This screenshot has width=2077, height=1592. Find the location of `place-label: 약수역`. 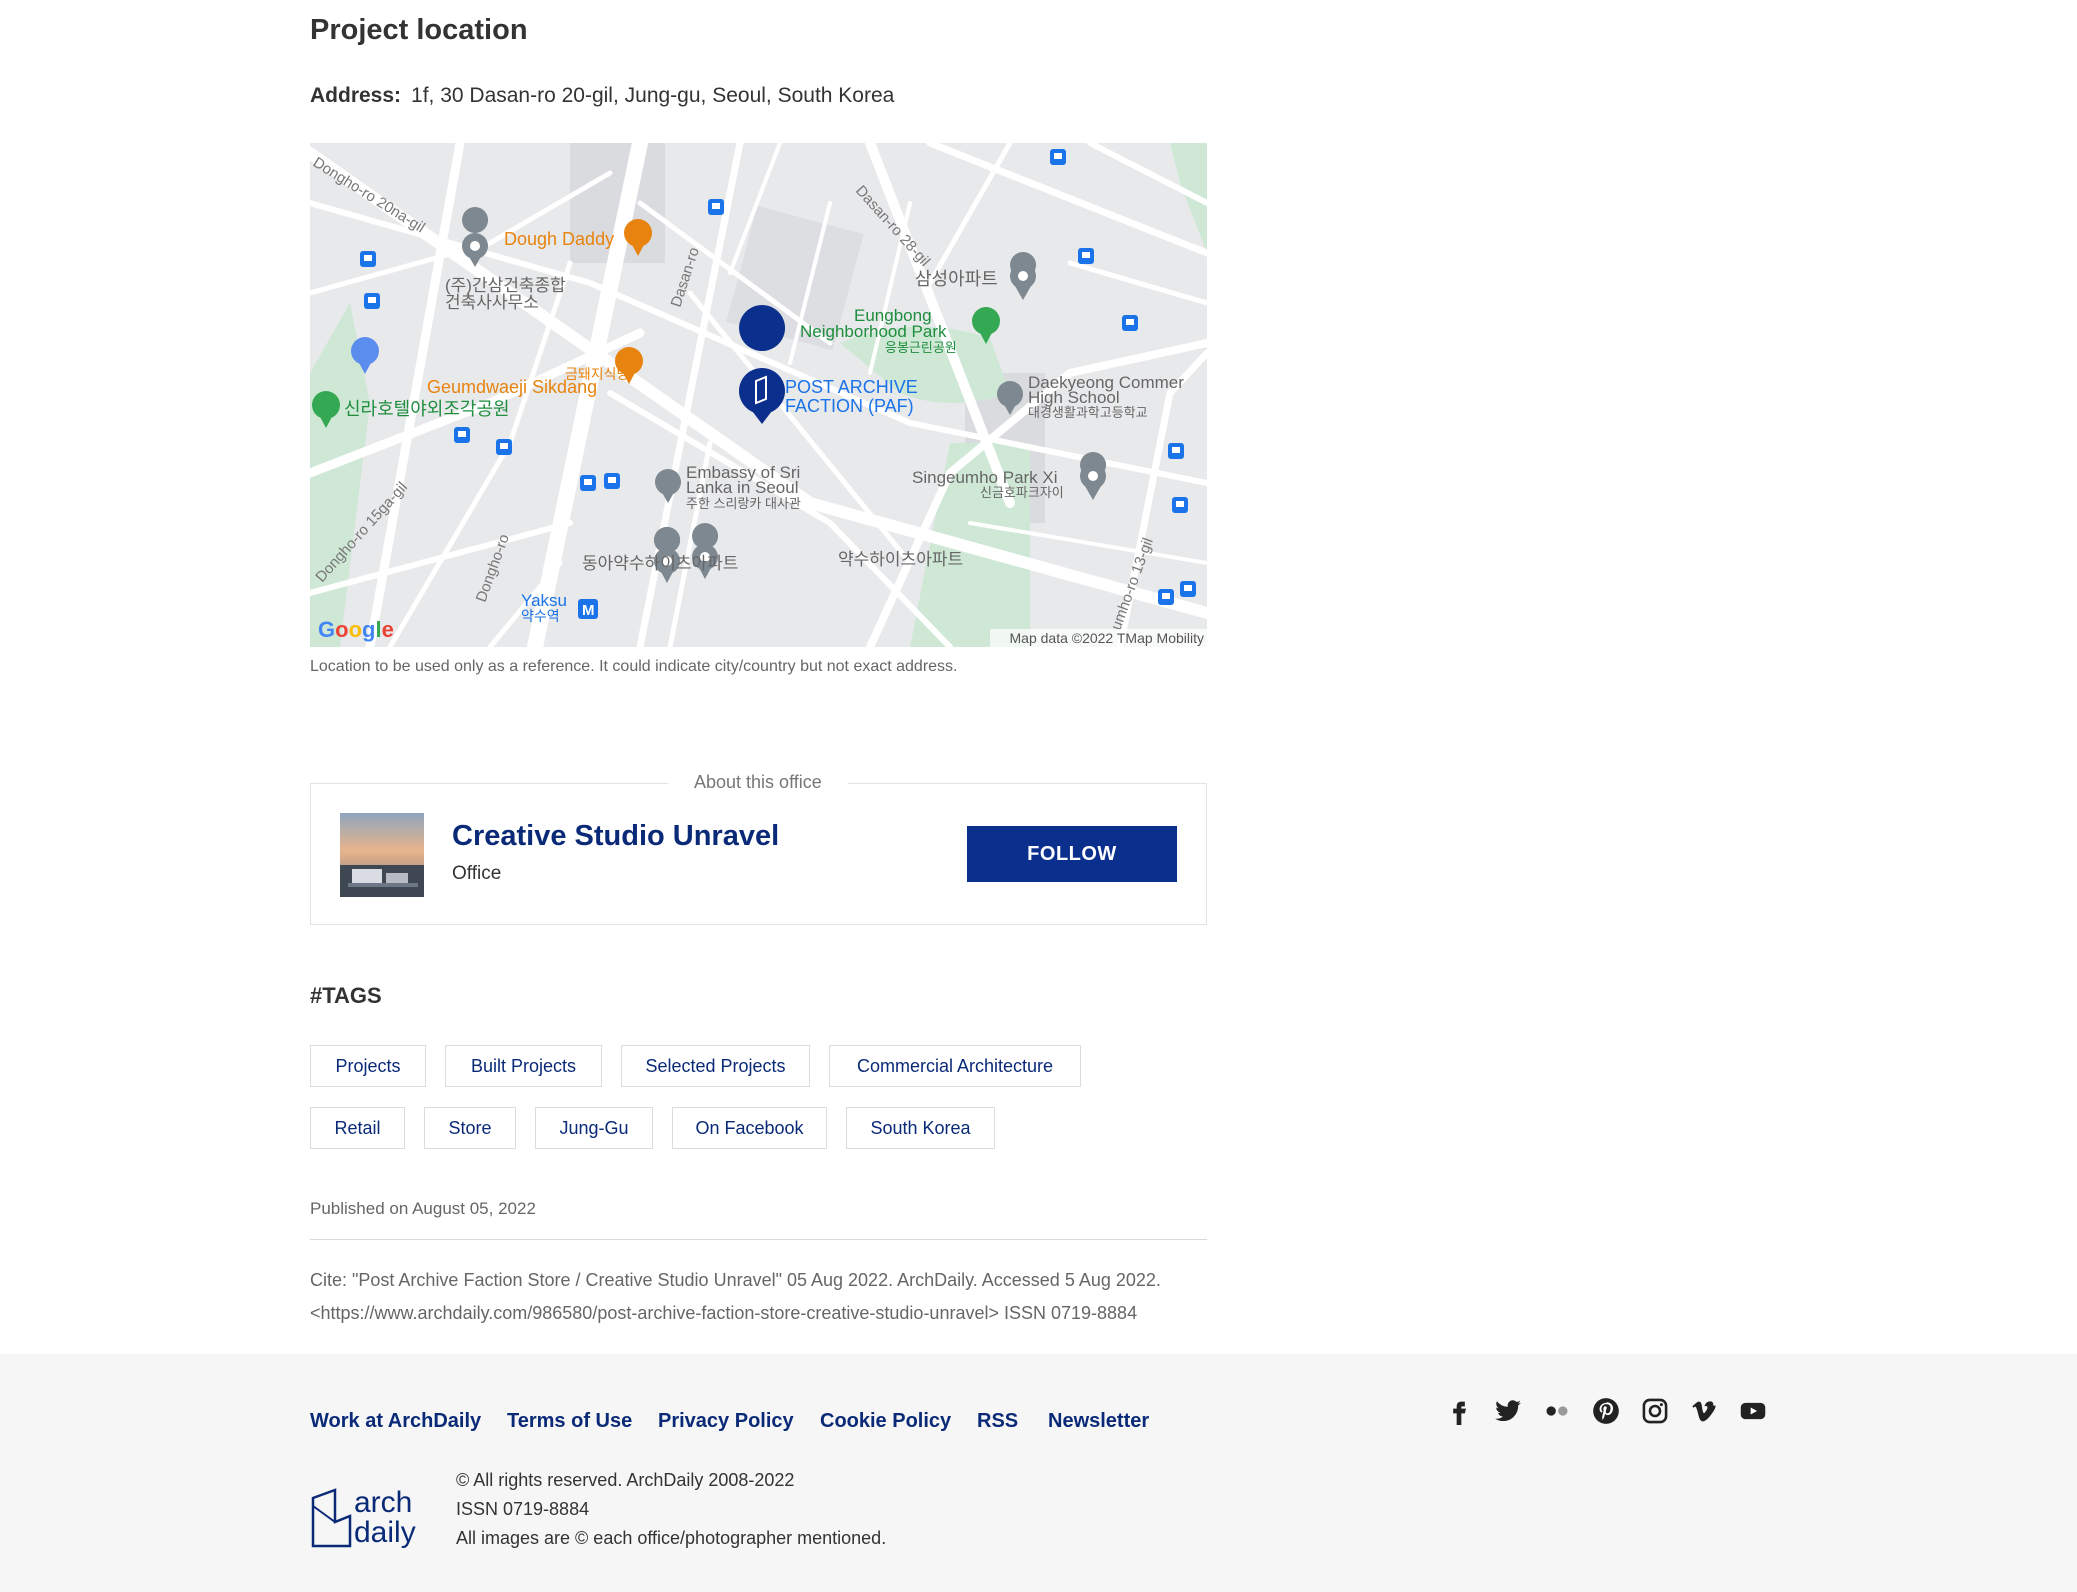

place-label: 약수역 is located at coordinates (540, 616).